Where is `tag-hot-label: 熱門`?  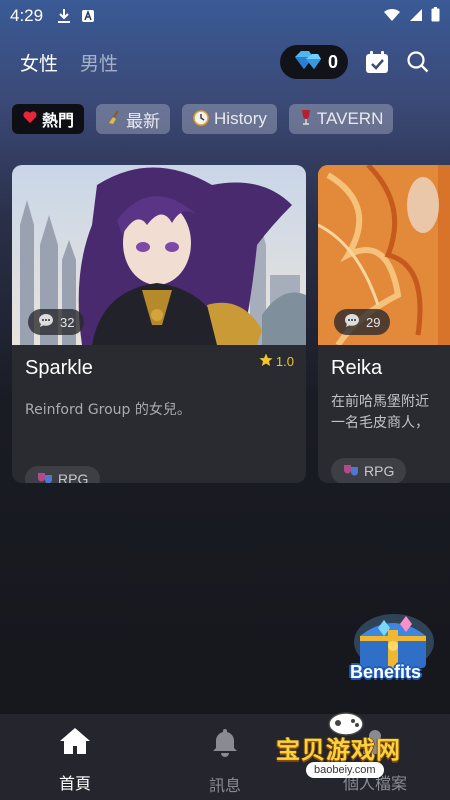 tag-hot-label: 熱門 is located at coordinates (58, 120).